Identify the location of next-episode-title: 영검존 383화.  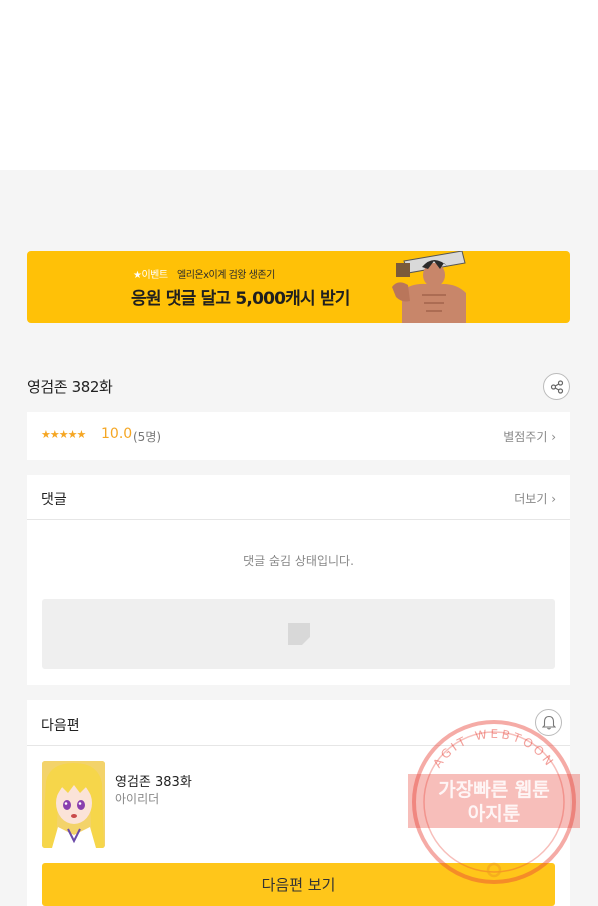
(153, 780).